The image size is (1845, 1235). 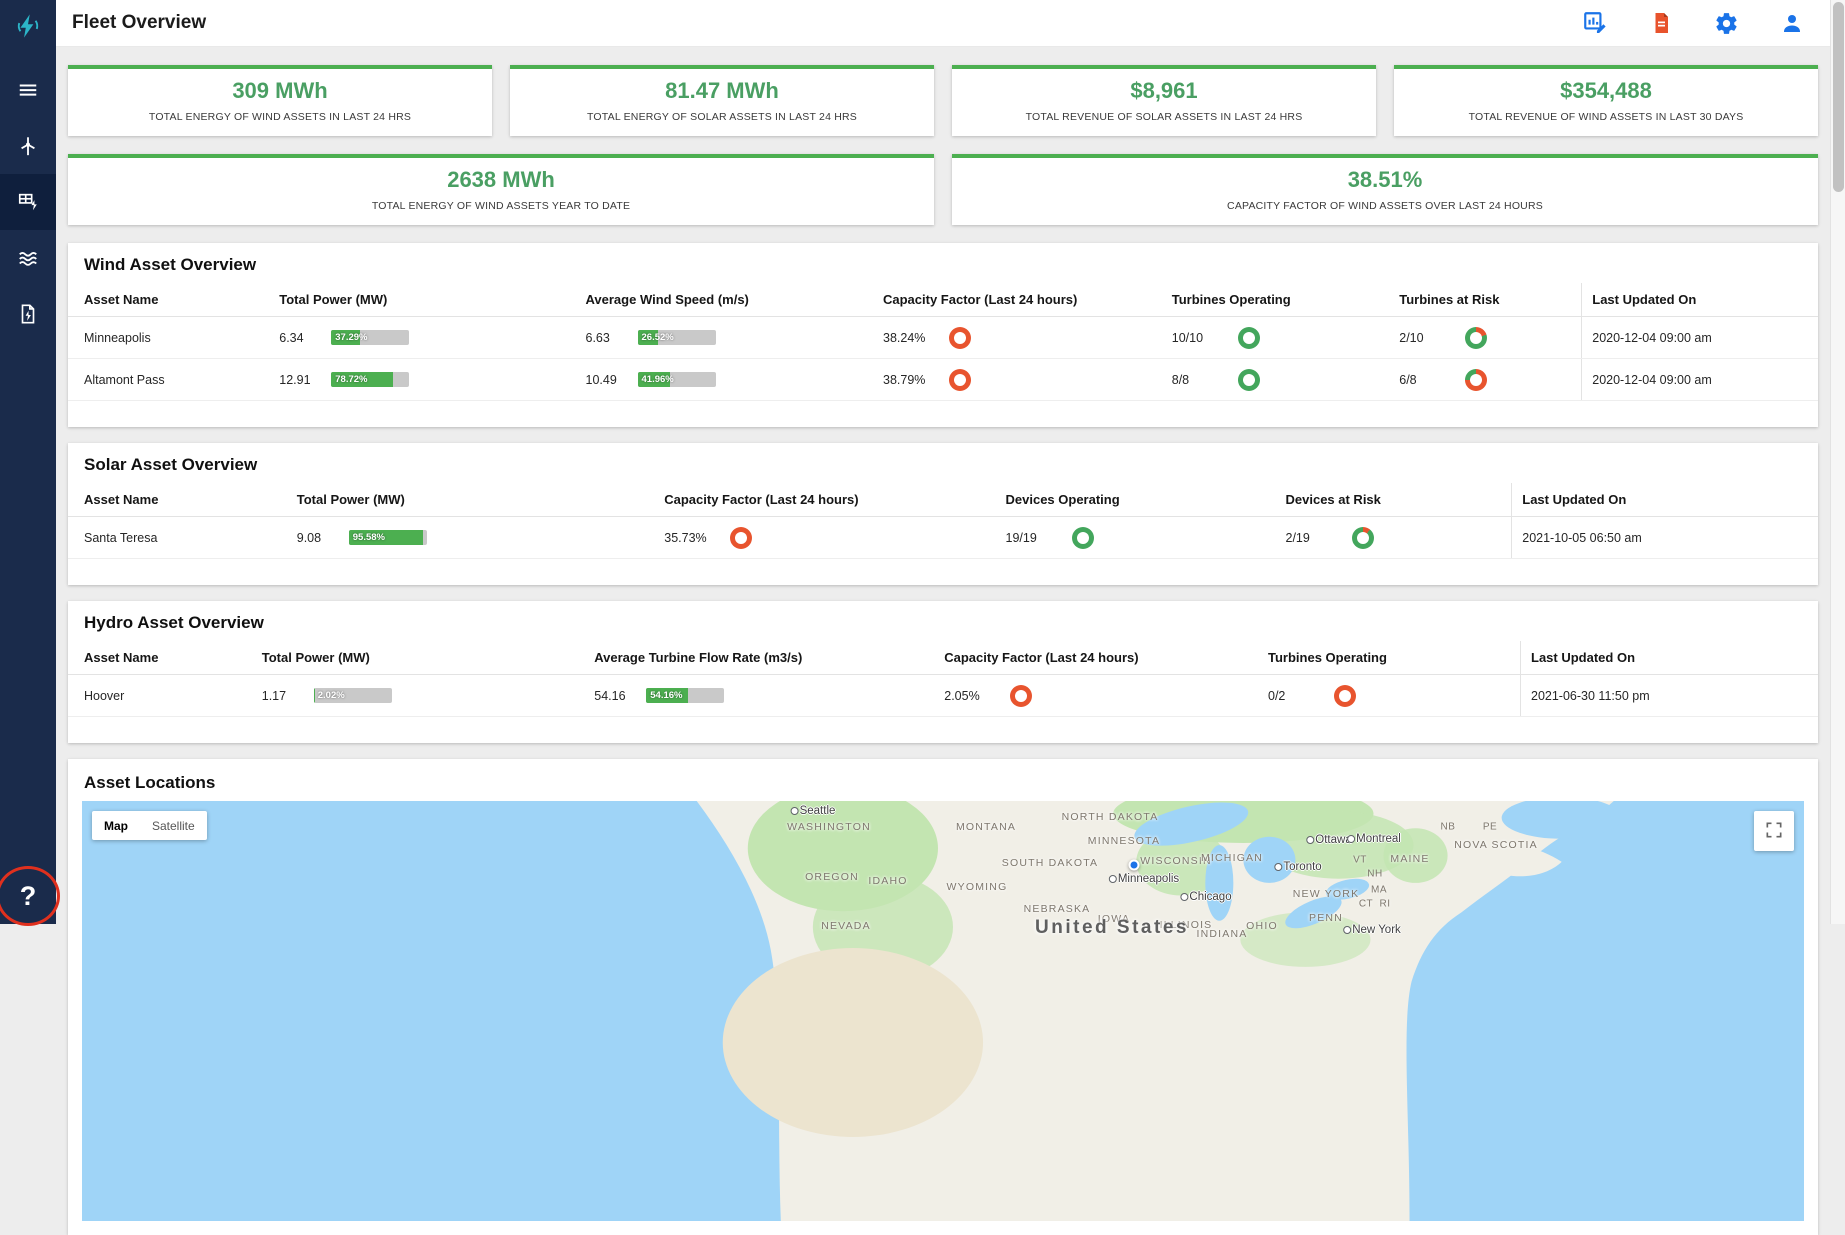 What do you see at coordinates (1319, 538) in the screenshot?
I see `metric-value: 2/19` at bounding box center [1319, 538].